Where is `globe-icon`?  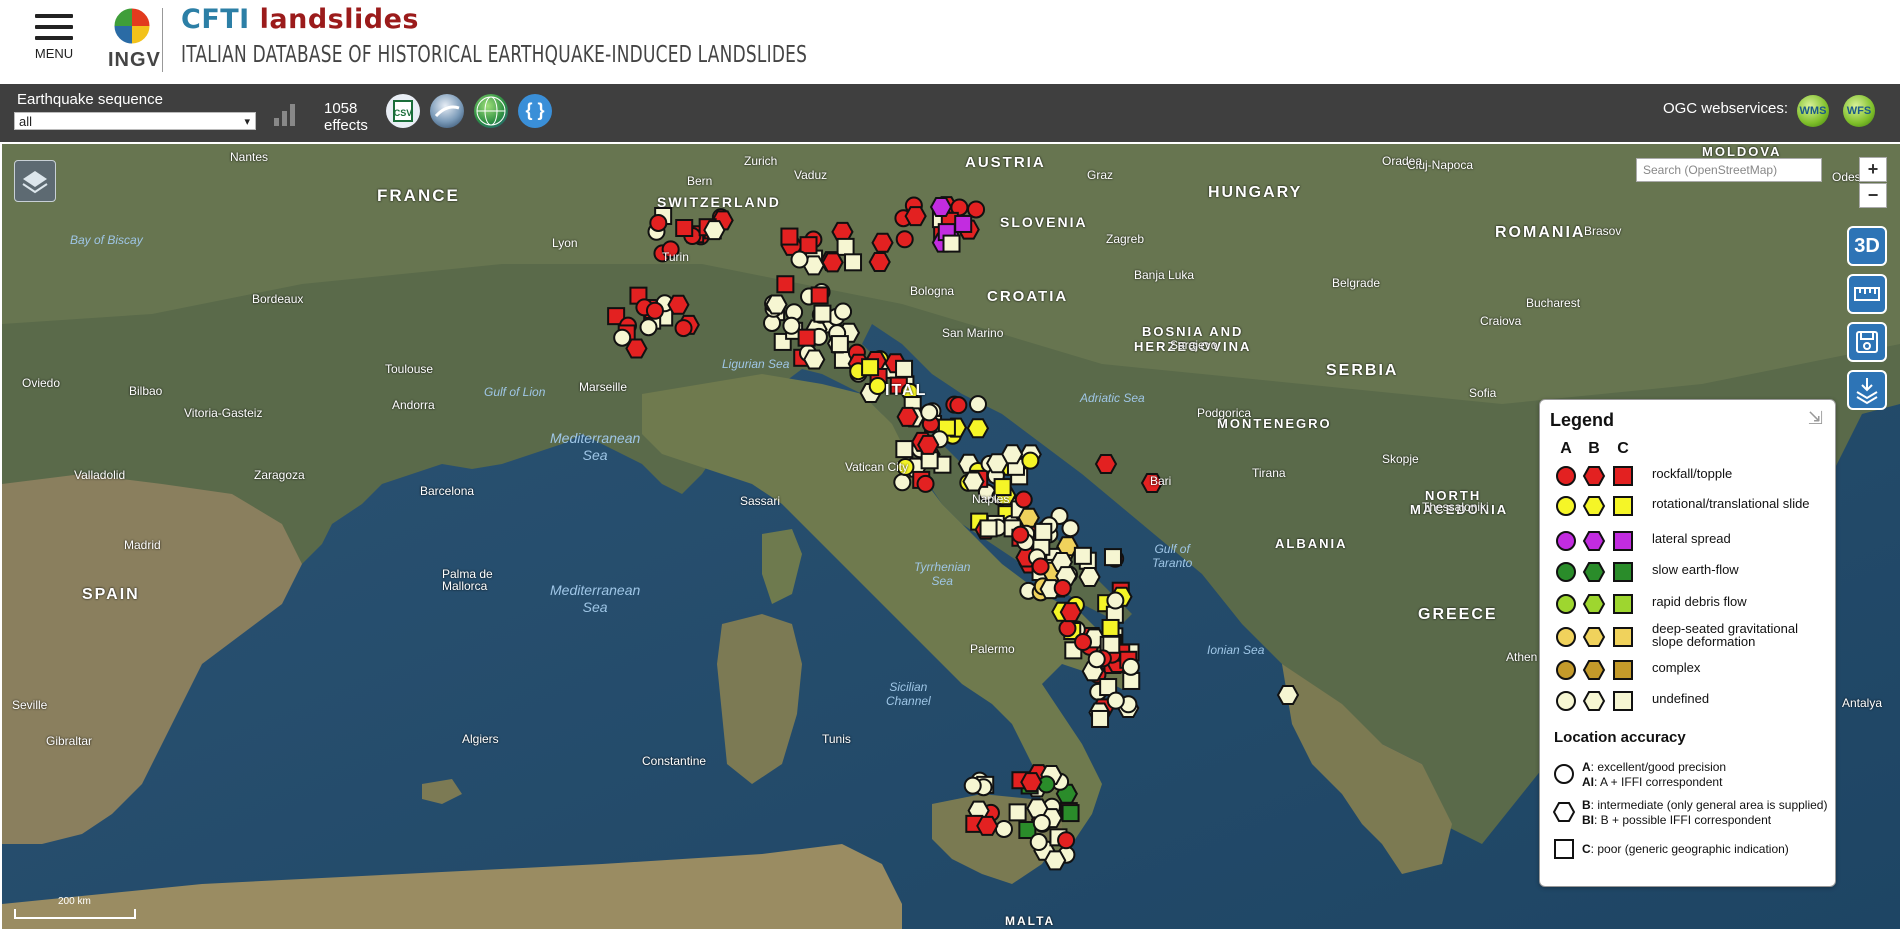 globe-icon is located at coordinates (491, 111).